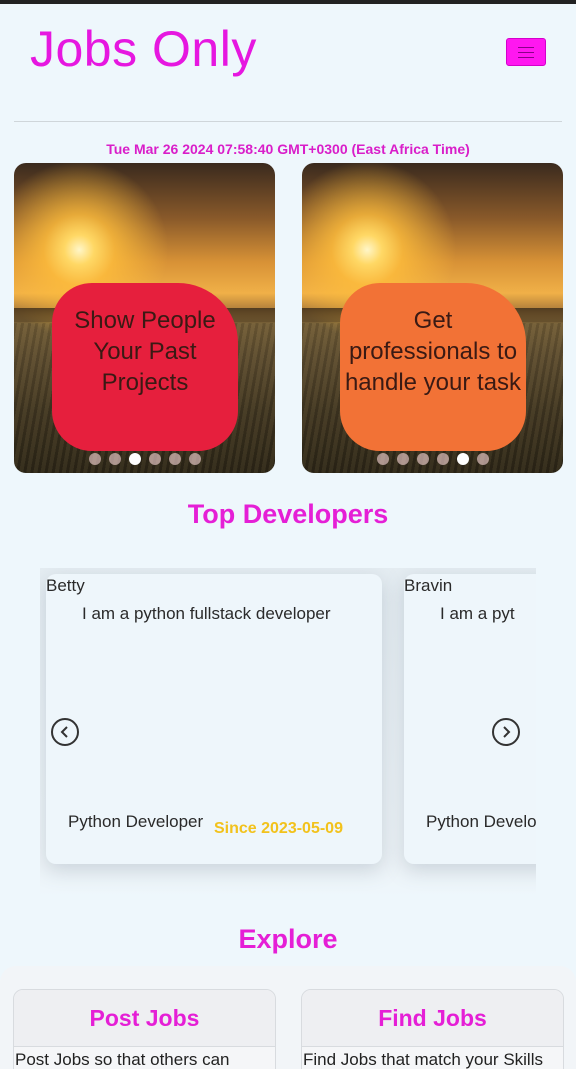 The height and width of the screenshot is (1069, 576). I want to click on carousel-prev-button, so click(65, 732).